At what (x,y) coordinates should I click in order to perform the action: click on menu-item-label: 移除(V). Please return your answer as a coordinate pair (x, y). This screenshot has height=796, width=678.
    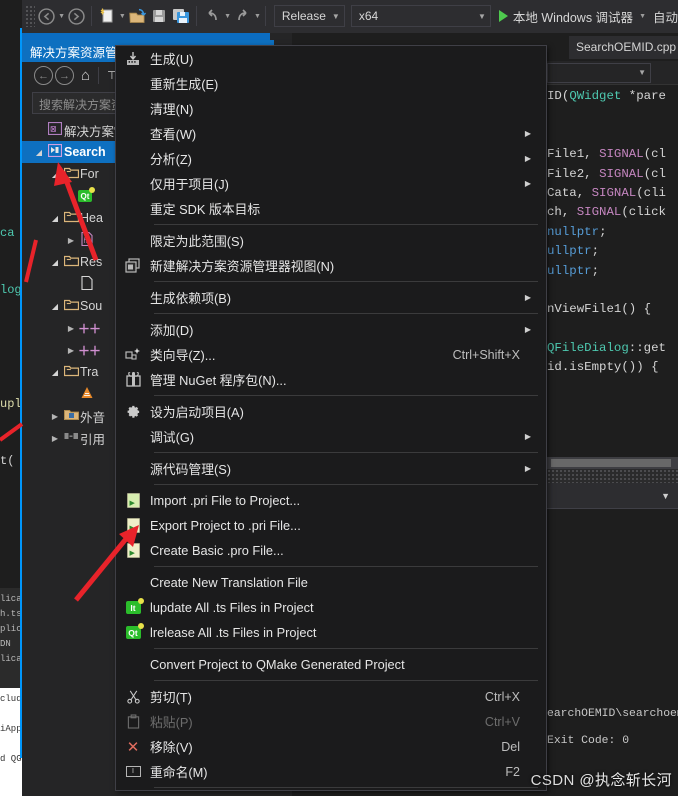
    Looking at the image, I should click on (171, 747).